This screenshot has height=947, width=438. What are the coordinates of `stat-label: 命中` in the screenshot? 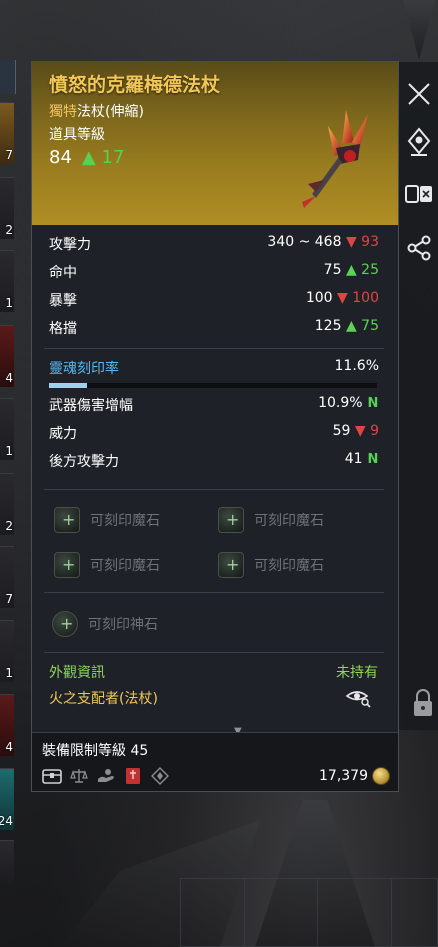 It's located at (63, 273).